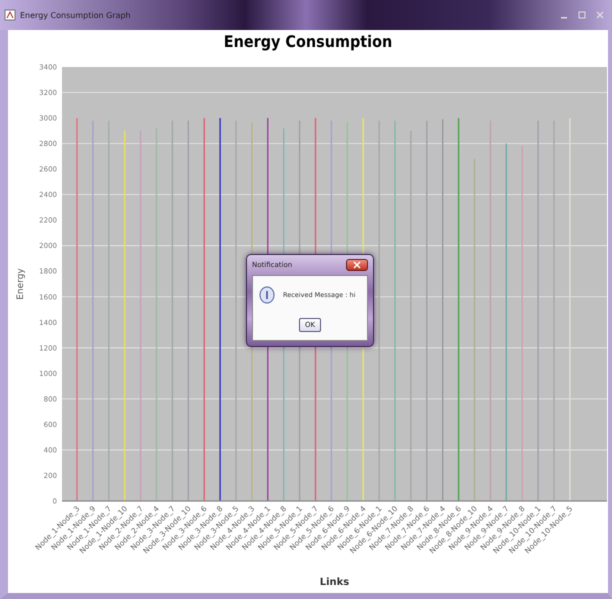 The width and height of the screenshot is (612, 599). What do you see at coordinates (582, 15) in the screenshot?
I see `maximize-icon` at bounding box center [582, 15].